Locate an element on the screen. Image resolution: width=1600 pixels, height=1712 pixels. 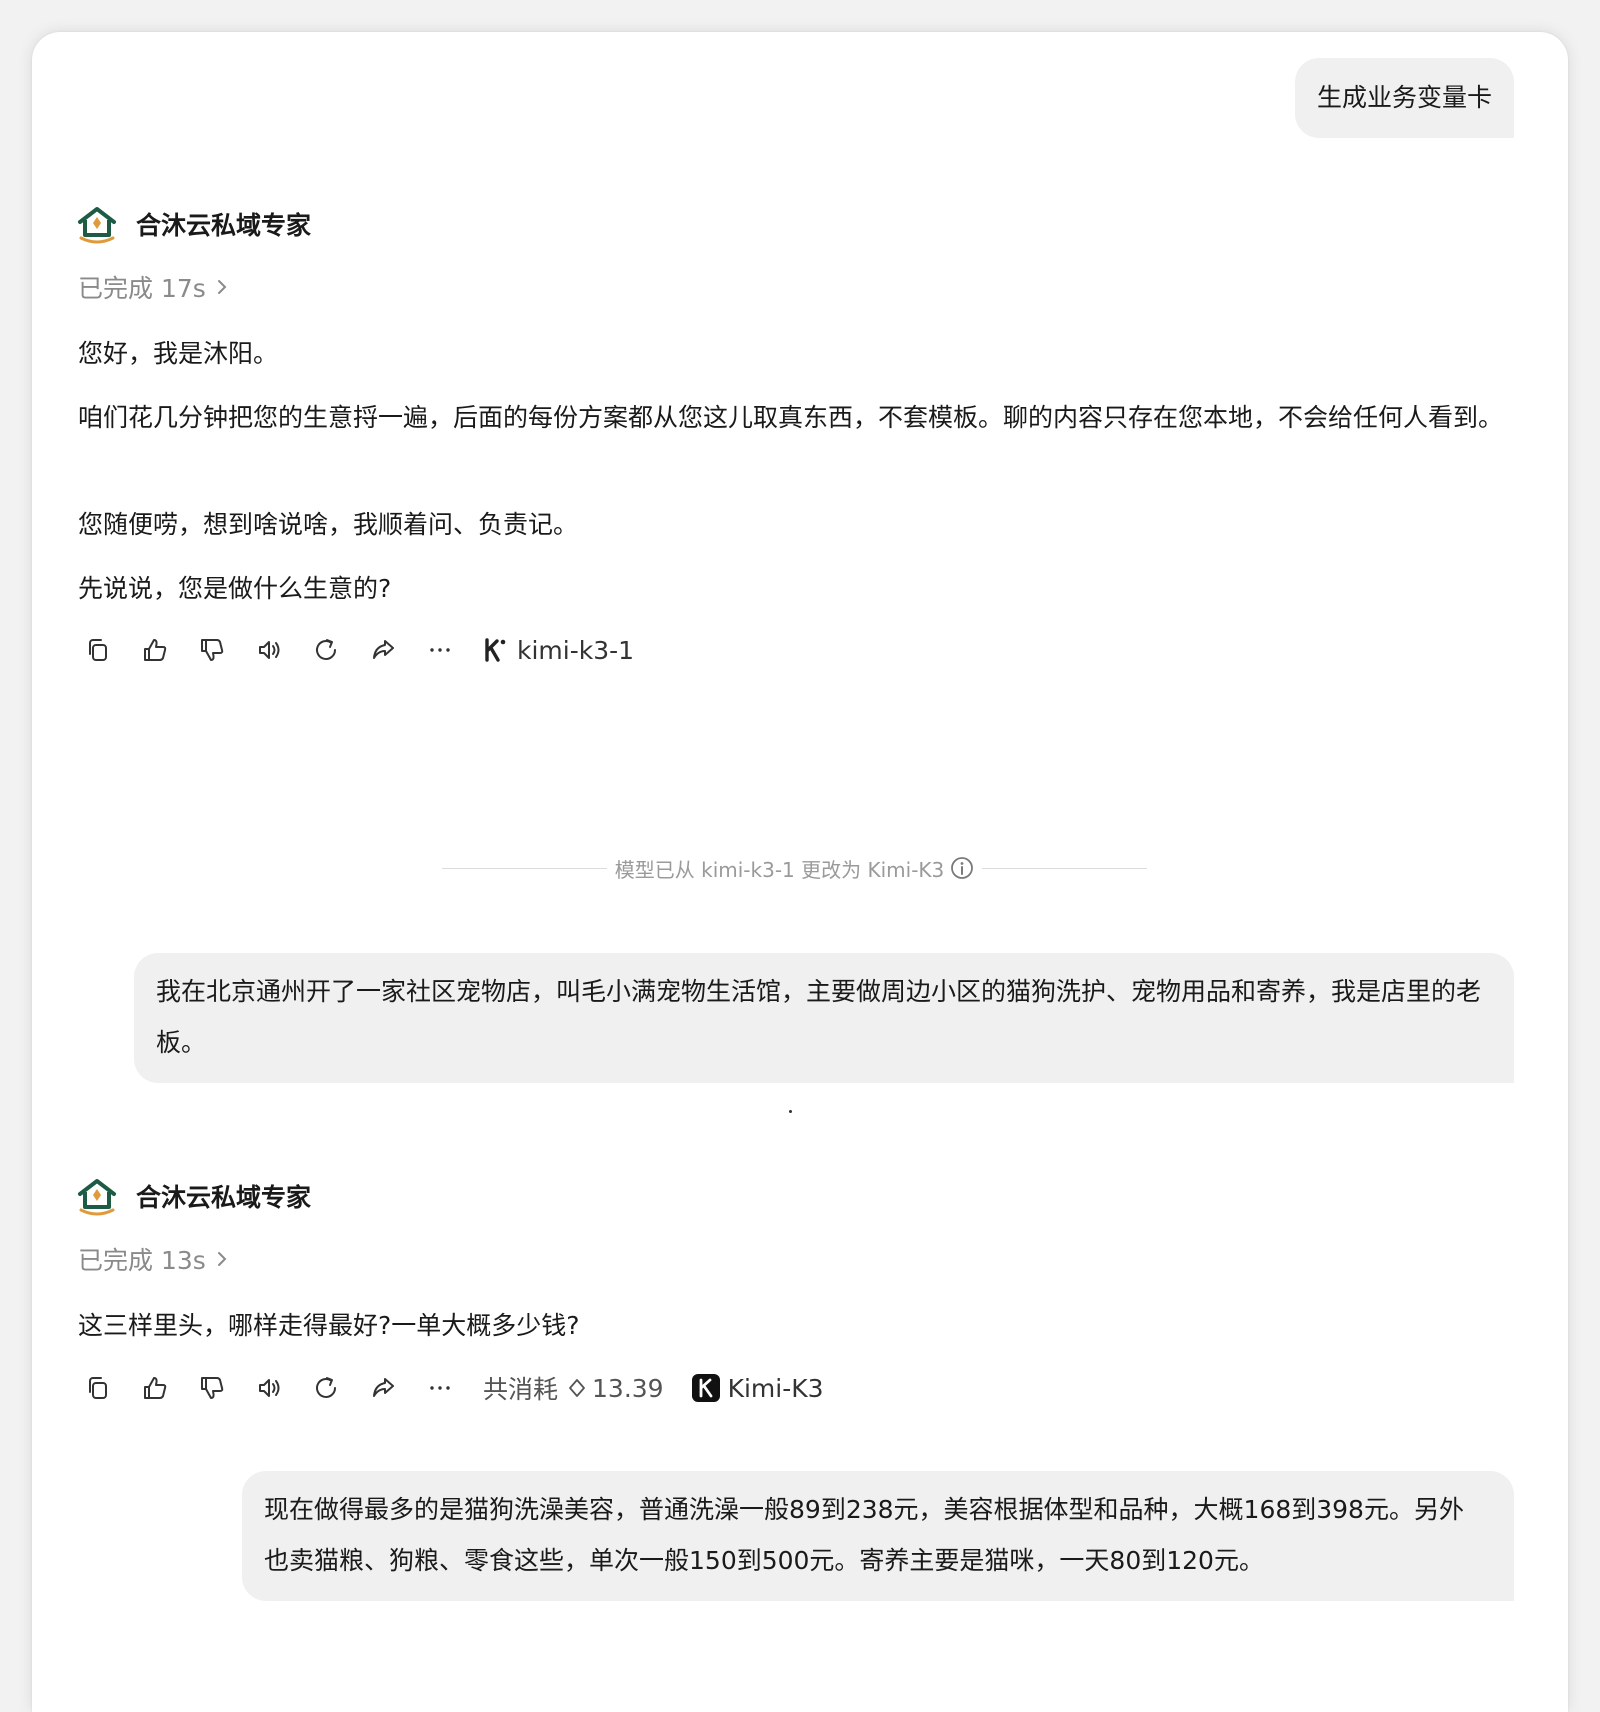
diamond-icon is located at coordinates (577, 1388).